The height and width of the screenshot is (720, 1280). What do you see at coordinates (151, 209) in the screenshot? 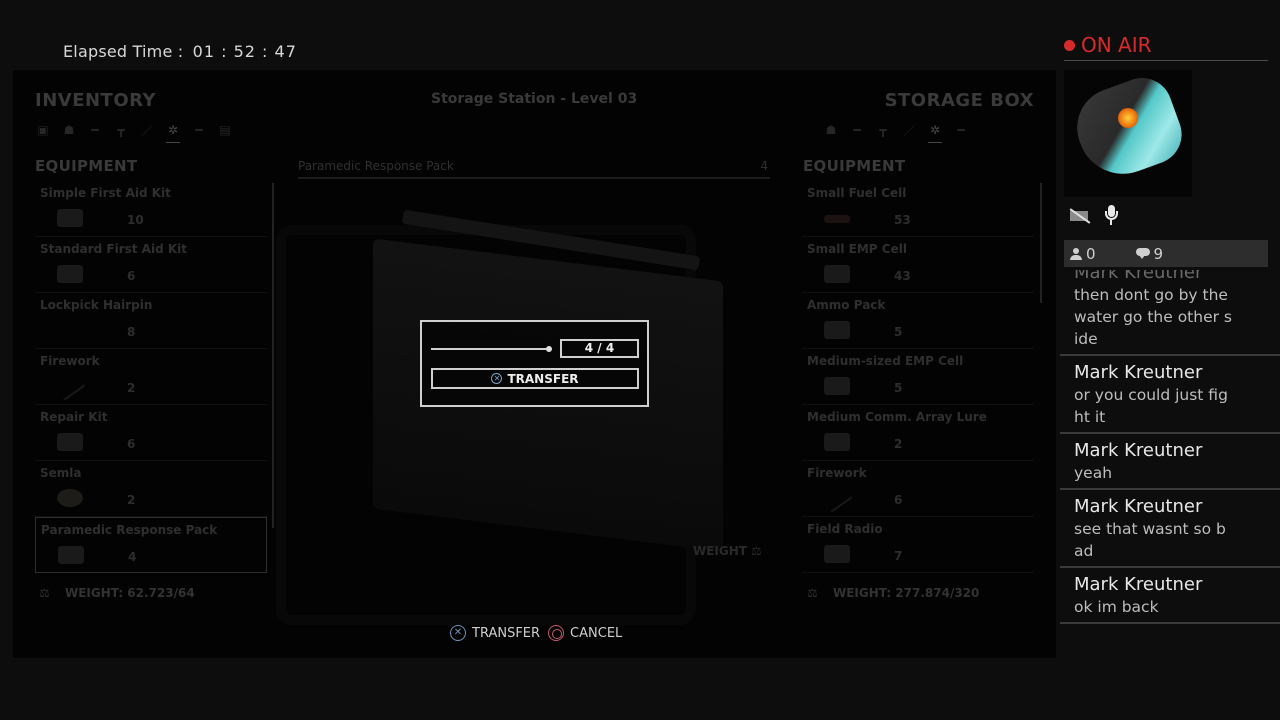
I see `inventory-item: Simple First Aid Kit 10` at bounding box center [151, 209].